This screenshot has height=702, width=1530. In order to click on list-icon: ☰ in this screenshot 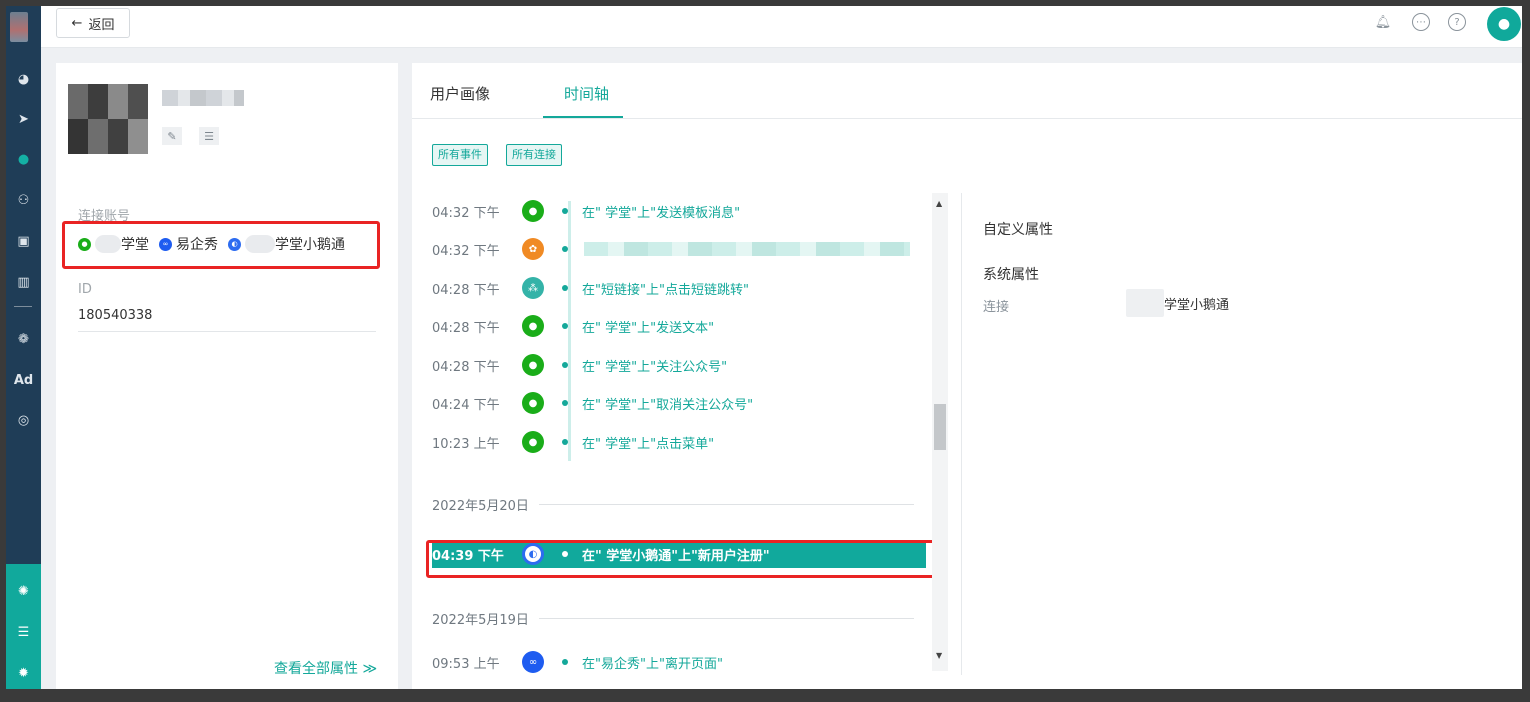, I will do `click(209, 136)`.